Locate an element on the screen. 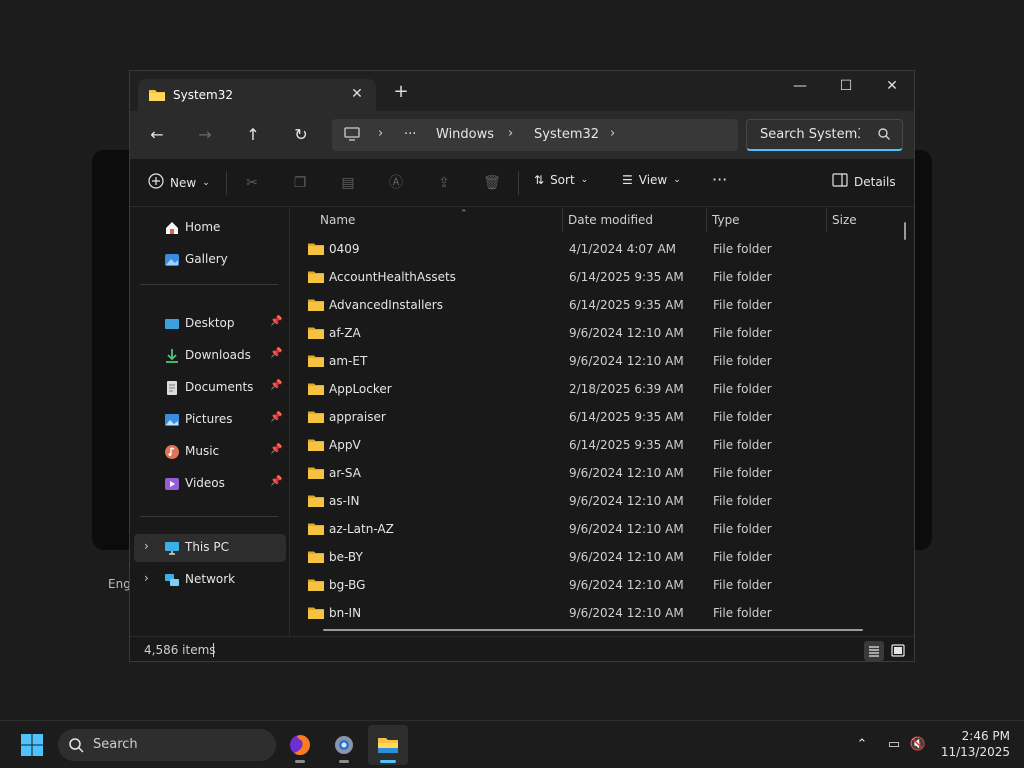 This screenshot has width=1024, height=768. list-view-icon is located at coordinates (874, 651).